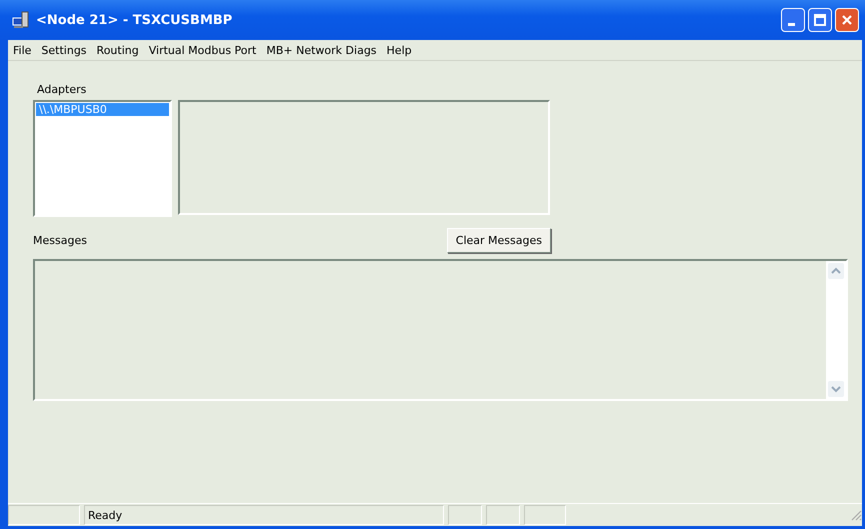 This screenshot has height=529, width=865. What do you see at coordinates (21, 20) in the screenshot?
I see `computer-icon` at bounding box center [21, 20].